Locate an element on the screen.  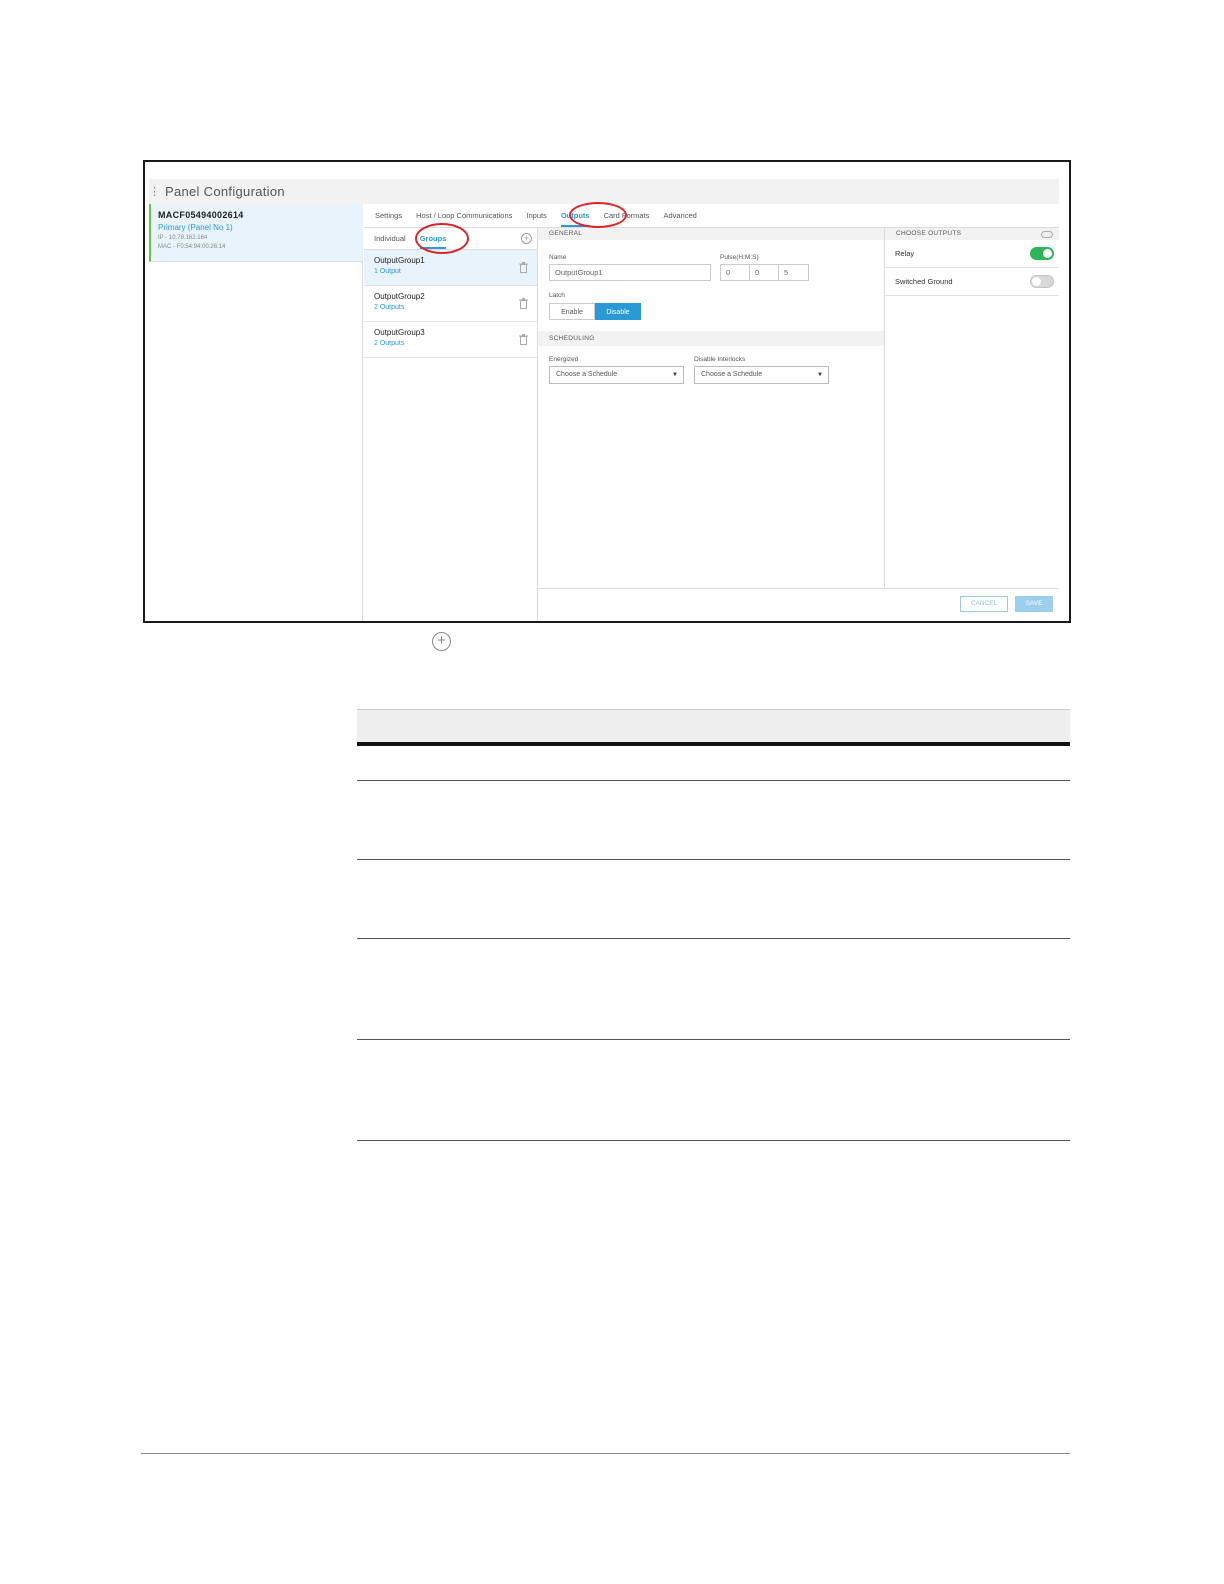
page-title: Panel Configuration is located at coordinates (225, 191).